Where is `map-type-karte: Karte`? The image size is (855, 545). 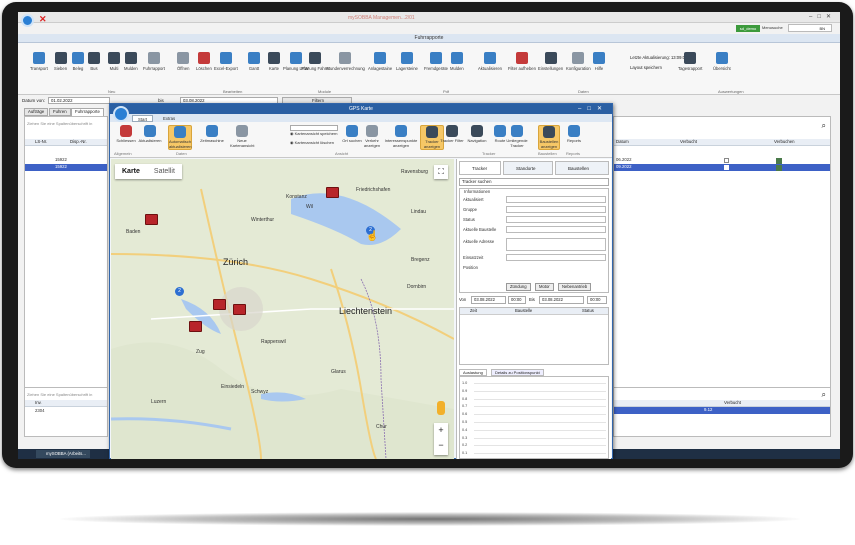
map-type-karte: Karte is located at coordinates (131, 171).